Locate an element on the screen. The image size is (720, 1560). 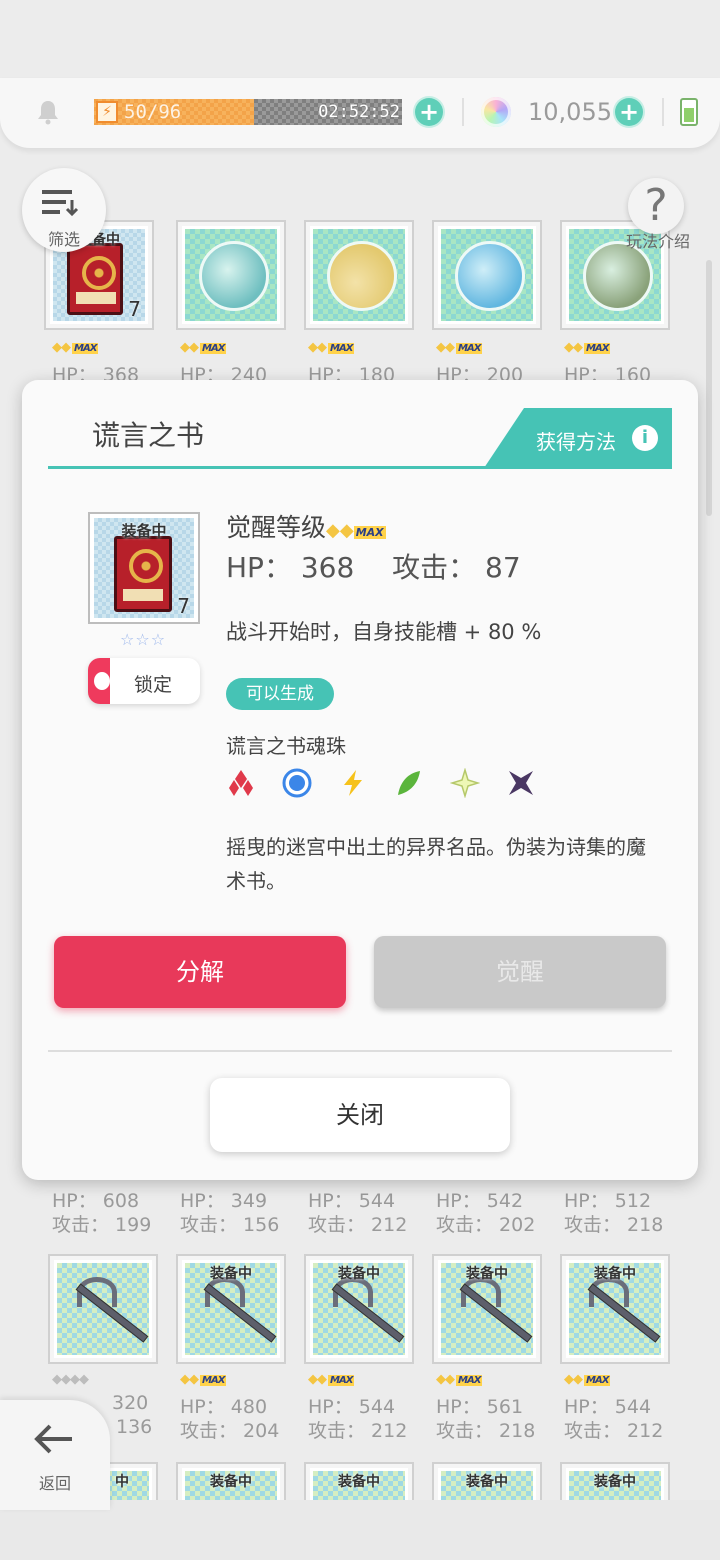
hp-label: HP： is located at coordinates (259, 567).